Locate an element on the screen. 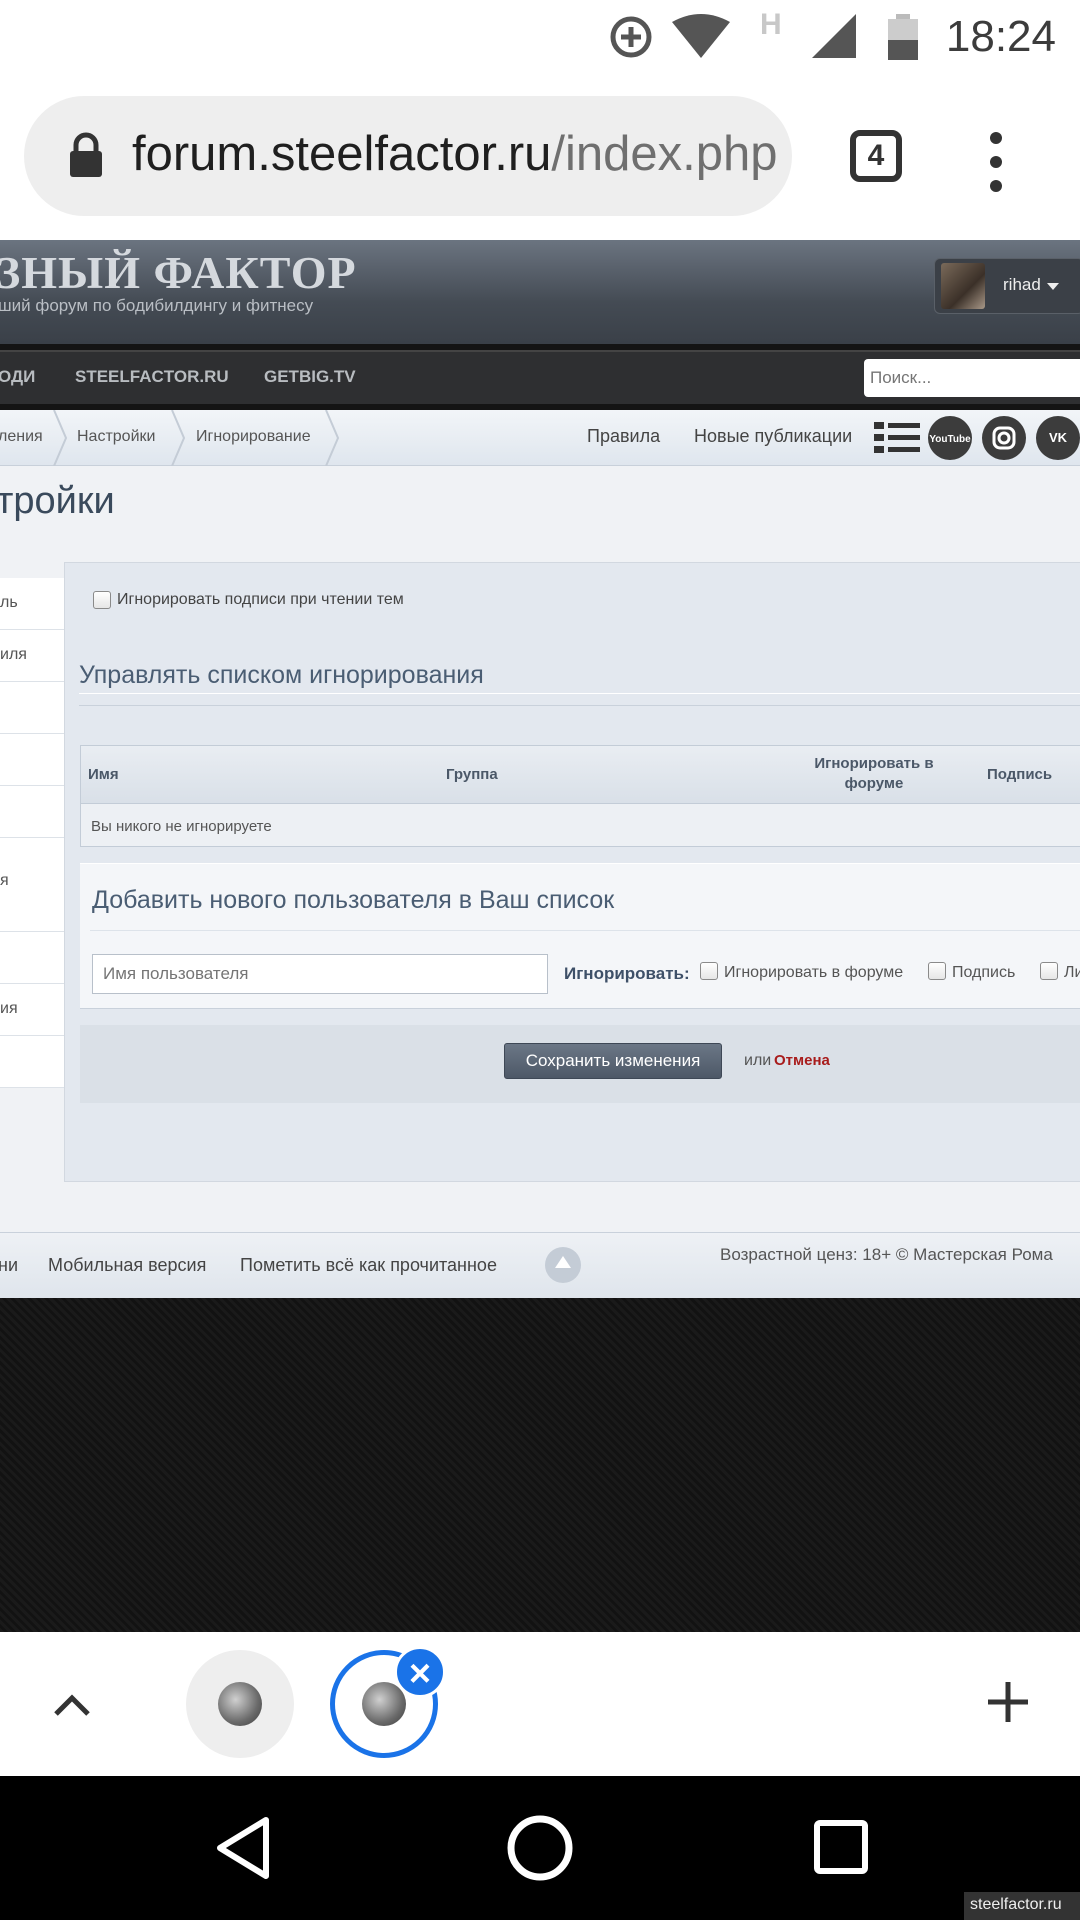  vk-icon: VK is located at coordinates (1058, 438).